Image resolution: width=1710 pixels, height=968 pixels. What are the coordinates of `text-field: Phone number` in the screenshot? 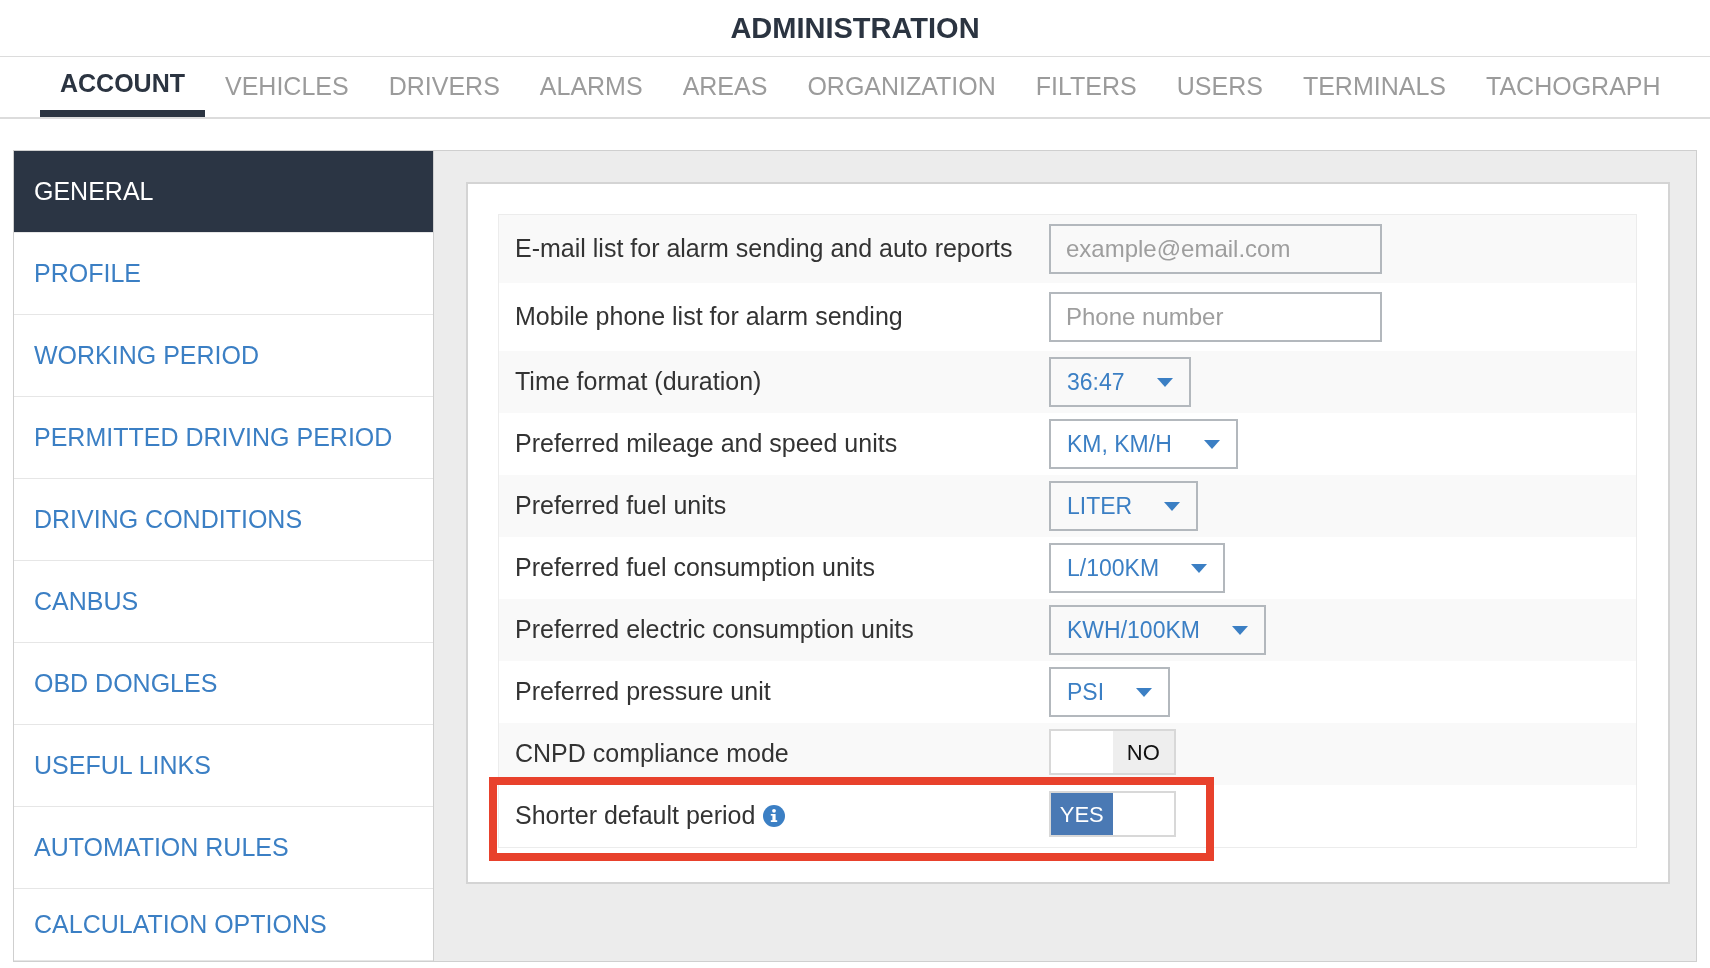 It's located at (1215, 317).